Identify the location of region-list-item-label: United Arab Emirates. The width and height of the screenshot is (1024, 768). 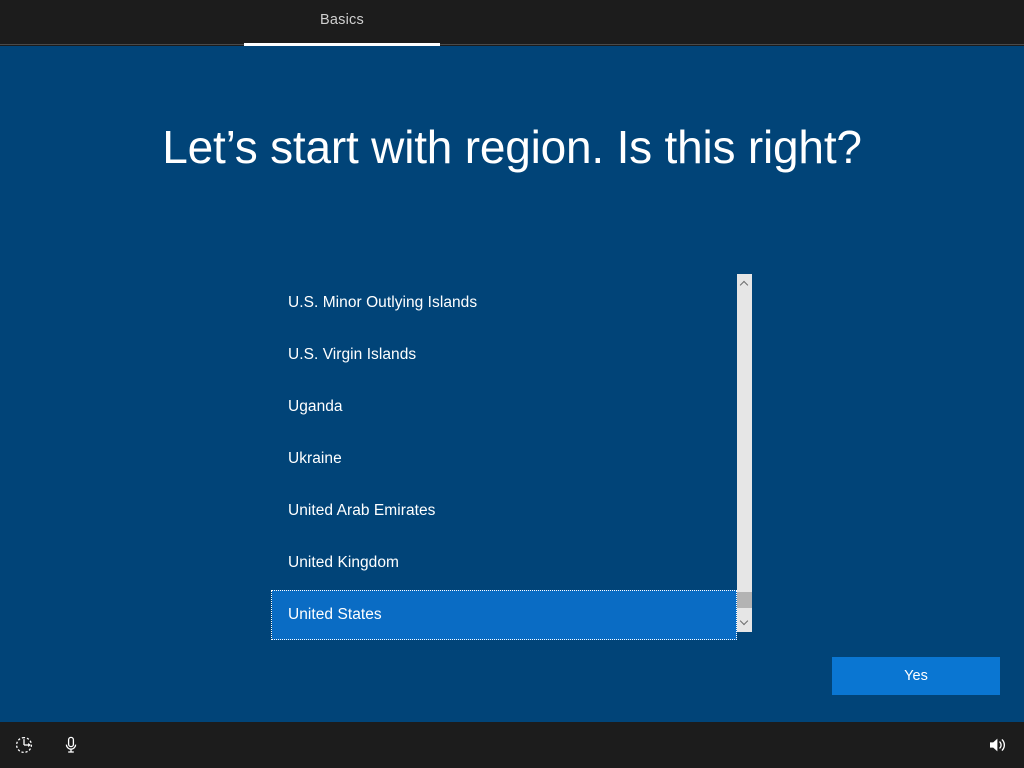
(362, 510).